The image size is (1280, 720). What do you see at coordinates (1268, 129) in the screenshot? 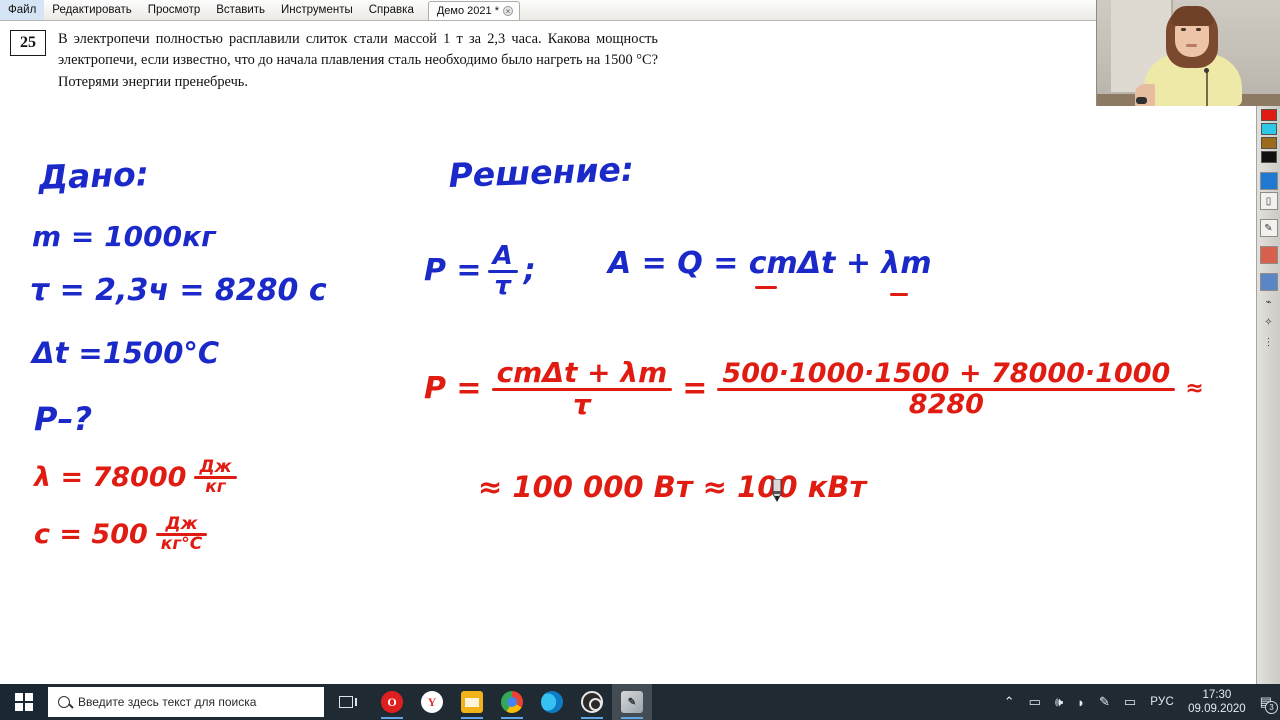
I see `color-swatch-cyan` at bounding box center [1268, 129].